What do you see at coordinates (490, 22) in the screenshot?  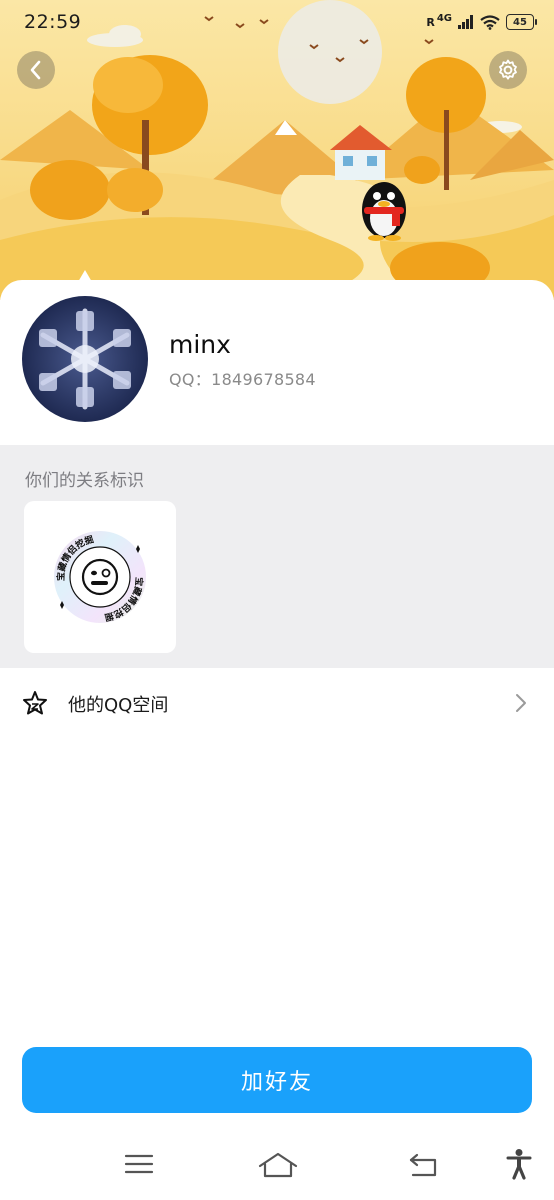 I see `wifi-icon` at bounding box center [490, 22].